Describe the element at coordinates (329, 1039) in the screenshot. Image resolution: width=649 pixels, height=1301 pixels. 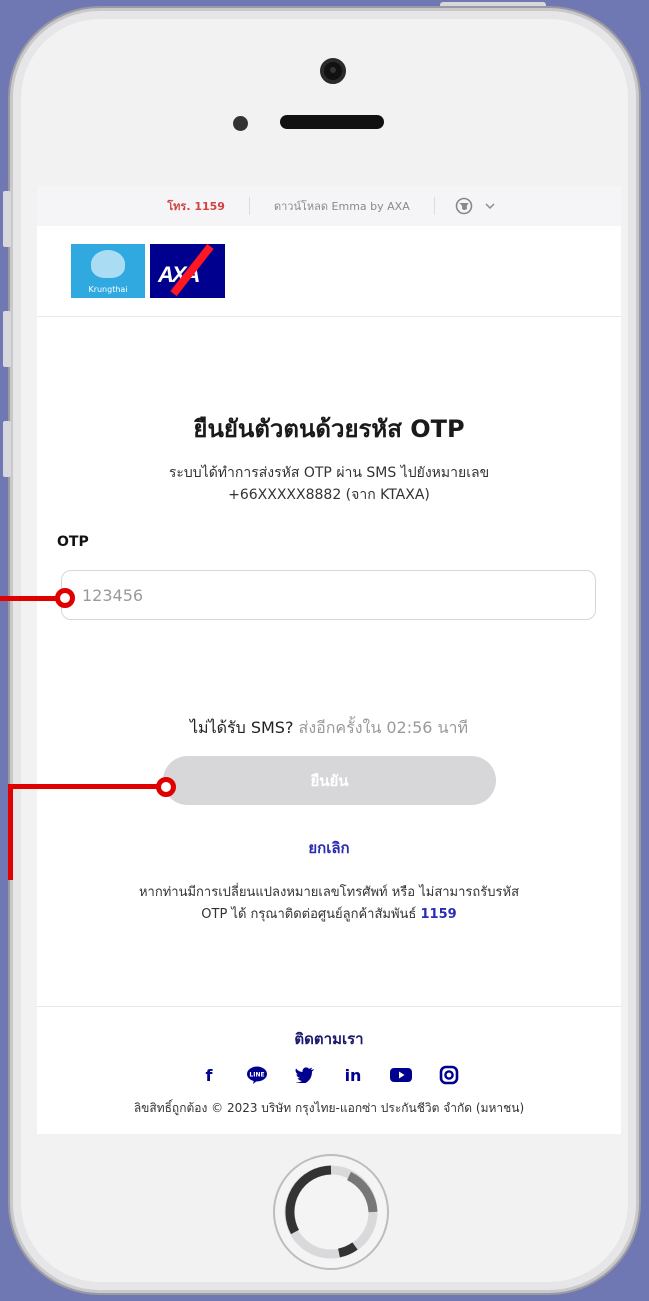
I see `follow-us-heading: ติดตามเรา` at that location.